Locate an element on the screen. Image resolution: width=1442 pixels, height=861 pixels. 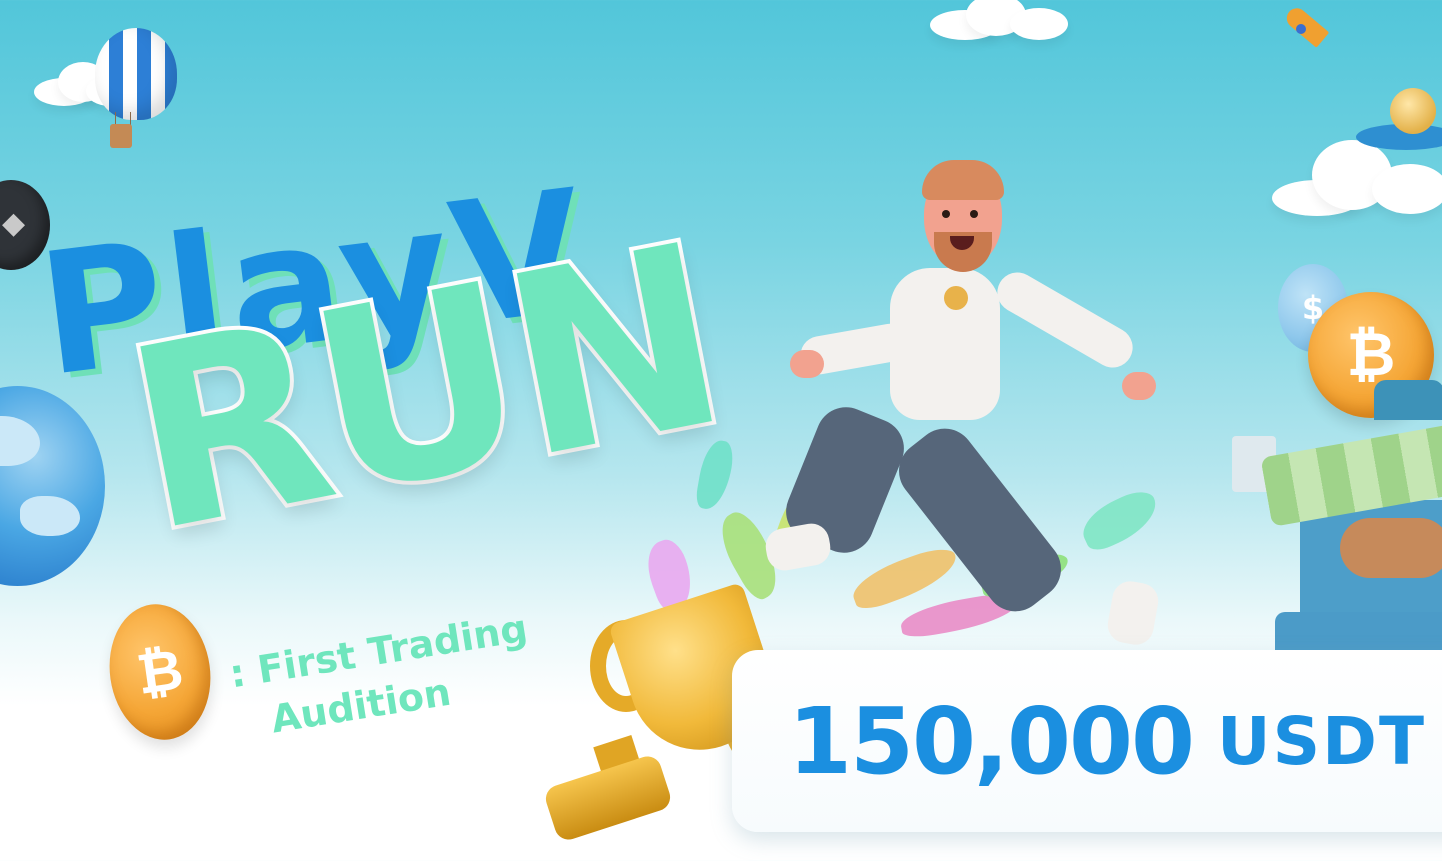
rocket-window is located at coordinates (1301, 29).